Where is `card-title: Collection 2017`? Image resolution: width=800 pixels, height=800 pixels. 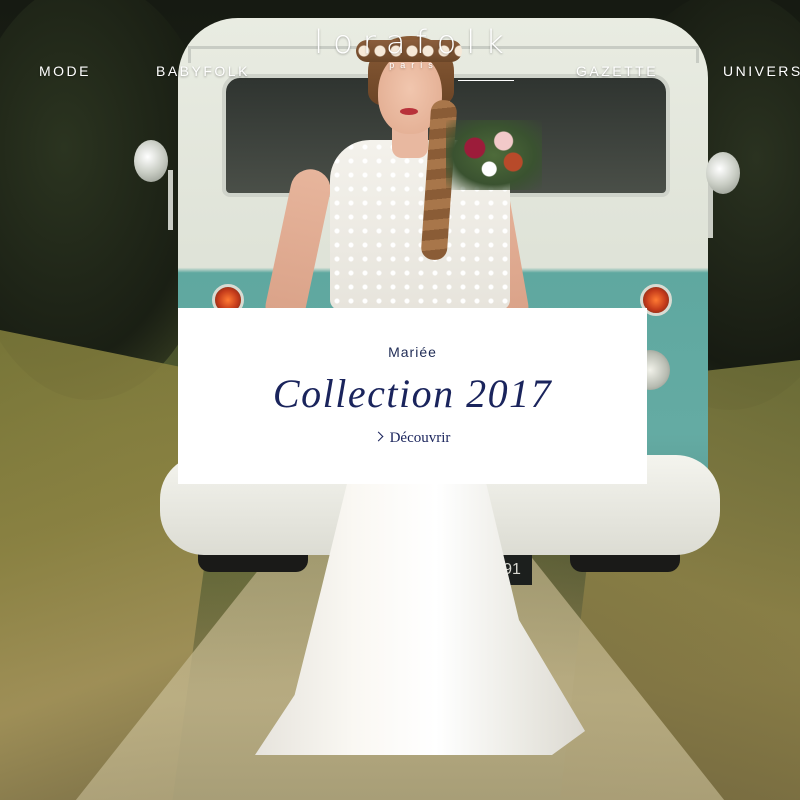
card-title: Collection 2017 is located at coordinates (412, 393).